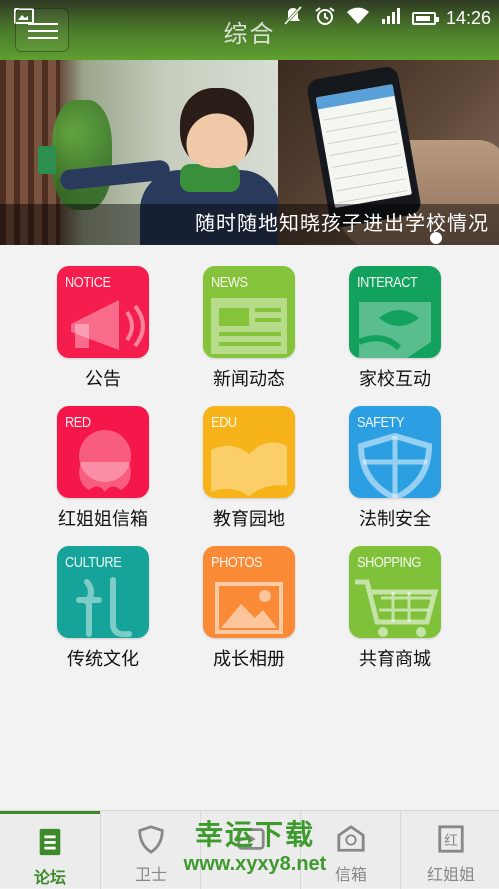  What do you see at coordinates (249, 592) in the screenshot?
I see `grid-tile: PHOTOS` at bounding box center [249, 592].